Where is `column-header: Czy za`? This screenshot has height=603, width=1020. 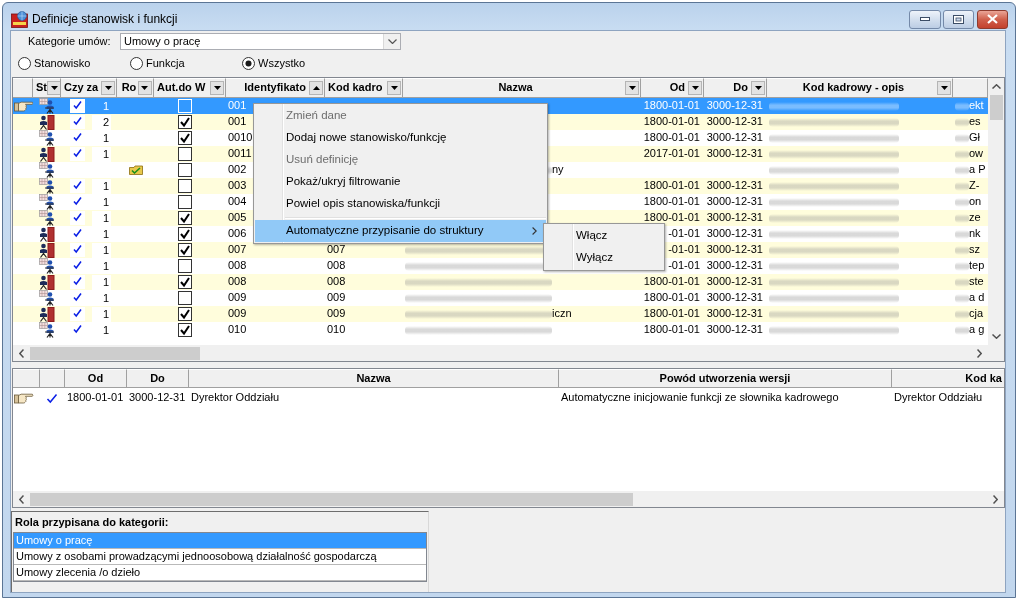
column-header: Czy za is located at coordinates (81, 88).